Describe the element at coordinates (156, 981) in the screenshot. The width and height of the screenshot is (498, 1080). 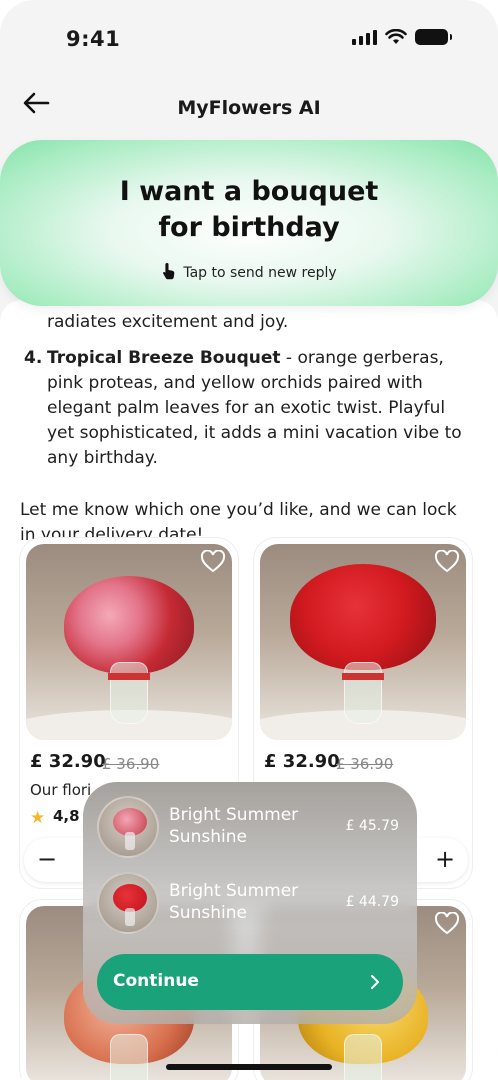
I see `continue-label: Continue` at that location.